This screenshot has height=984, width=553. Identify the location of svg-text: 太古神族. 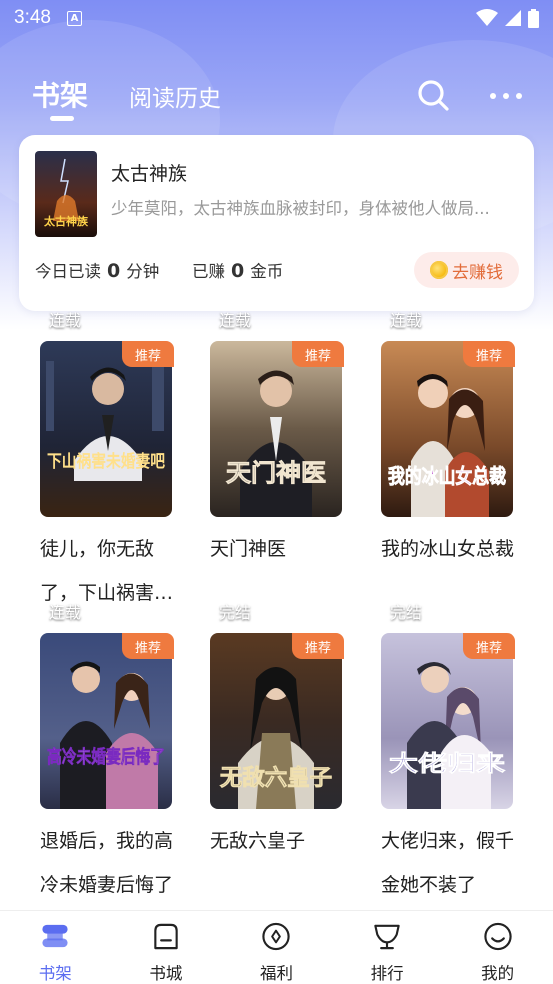
(66, 221).